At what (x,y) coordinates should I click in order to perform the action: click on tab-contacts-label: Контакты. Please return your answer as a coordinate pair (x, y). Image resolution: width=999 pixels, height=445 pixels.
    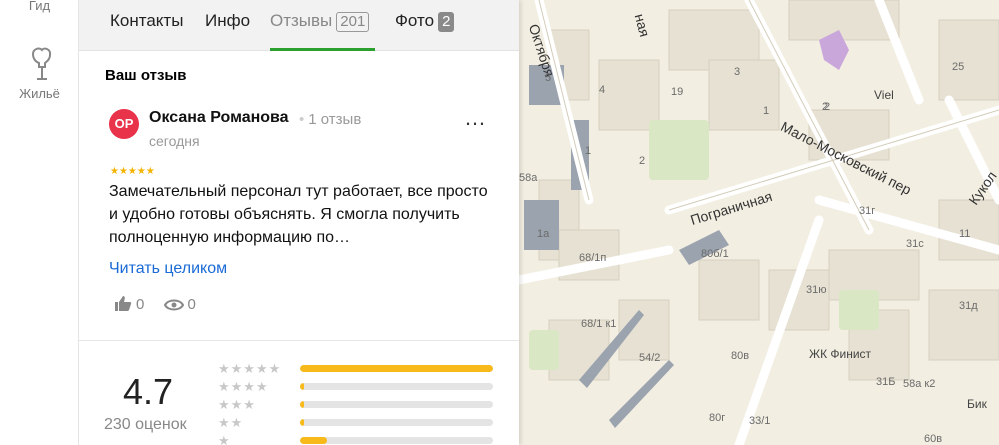
    Looking at the image, I should click on (147, 20).